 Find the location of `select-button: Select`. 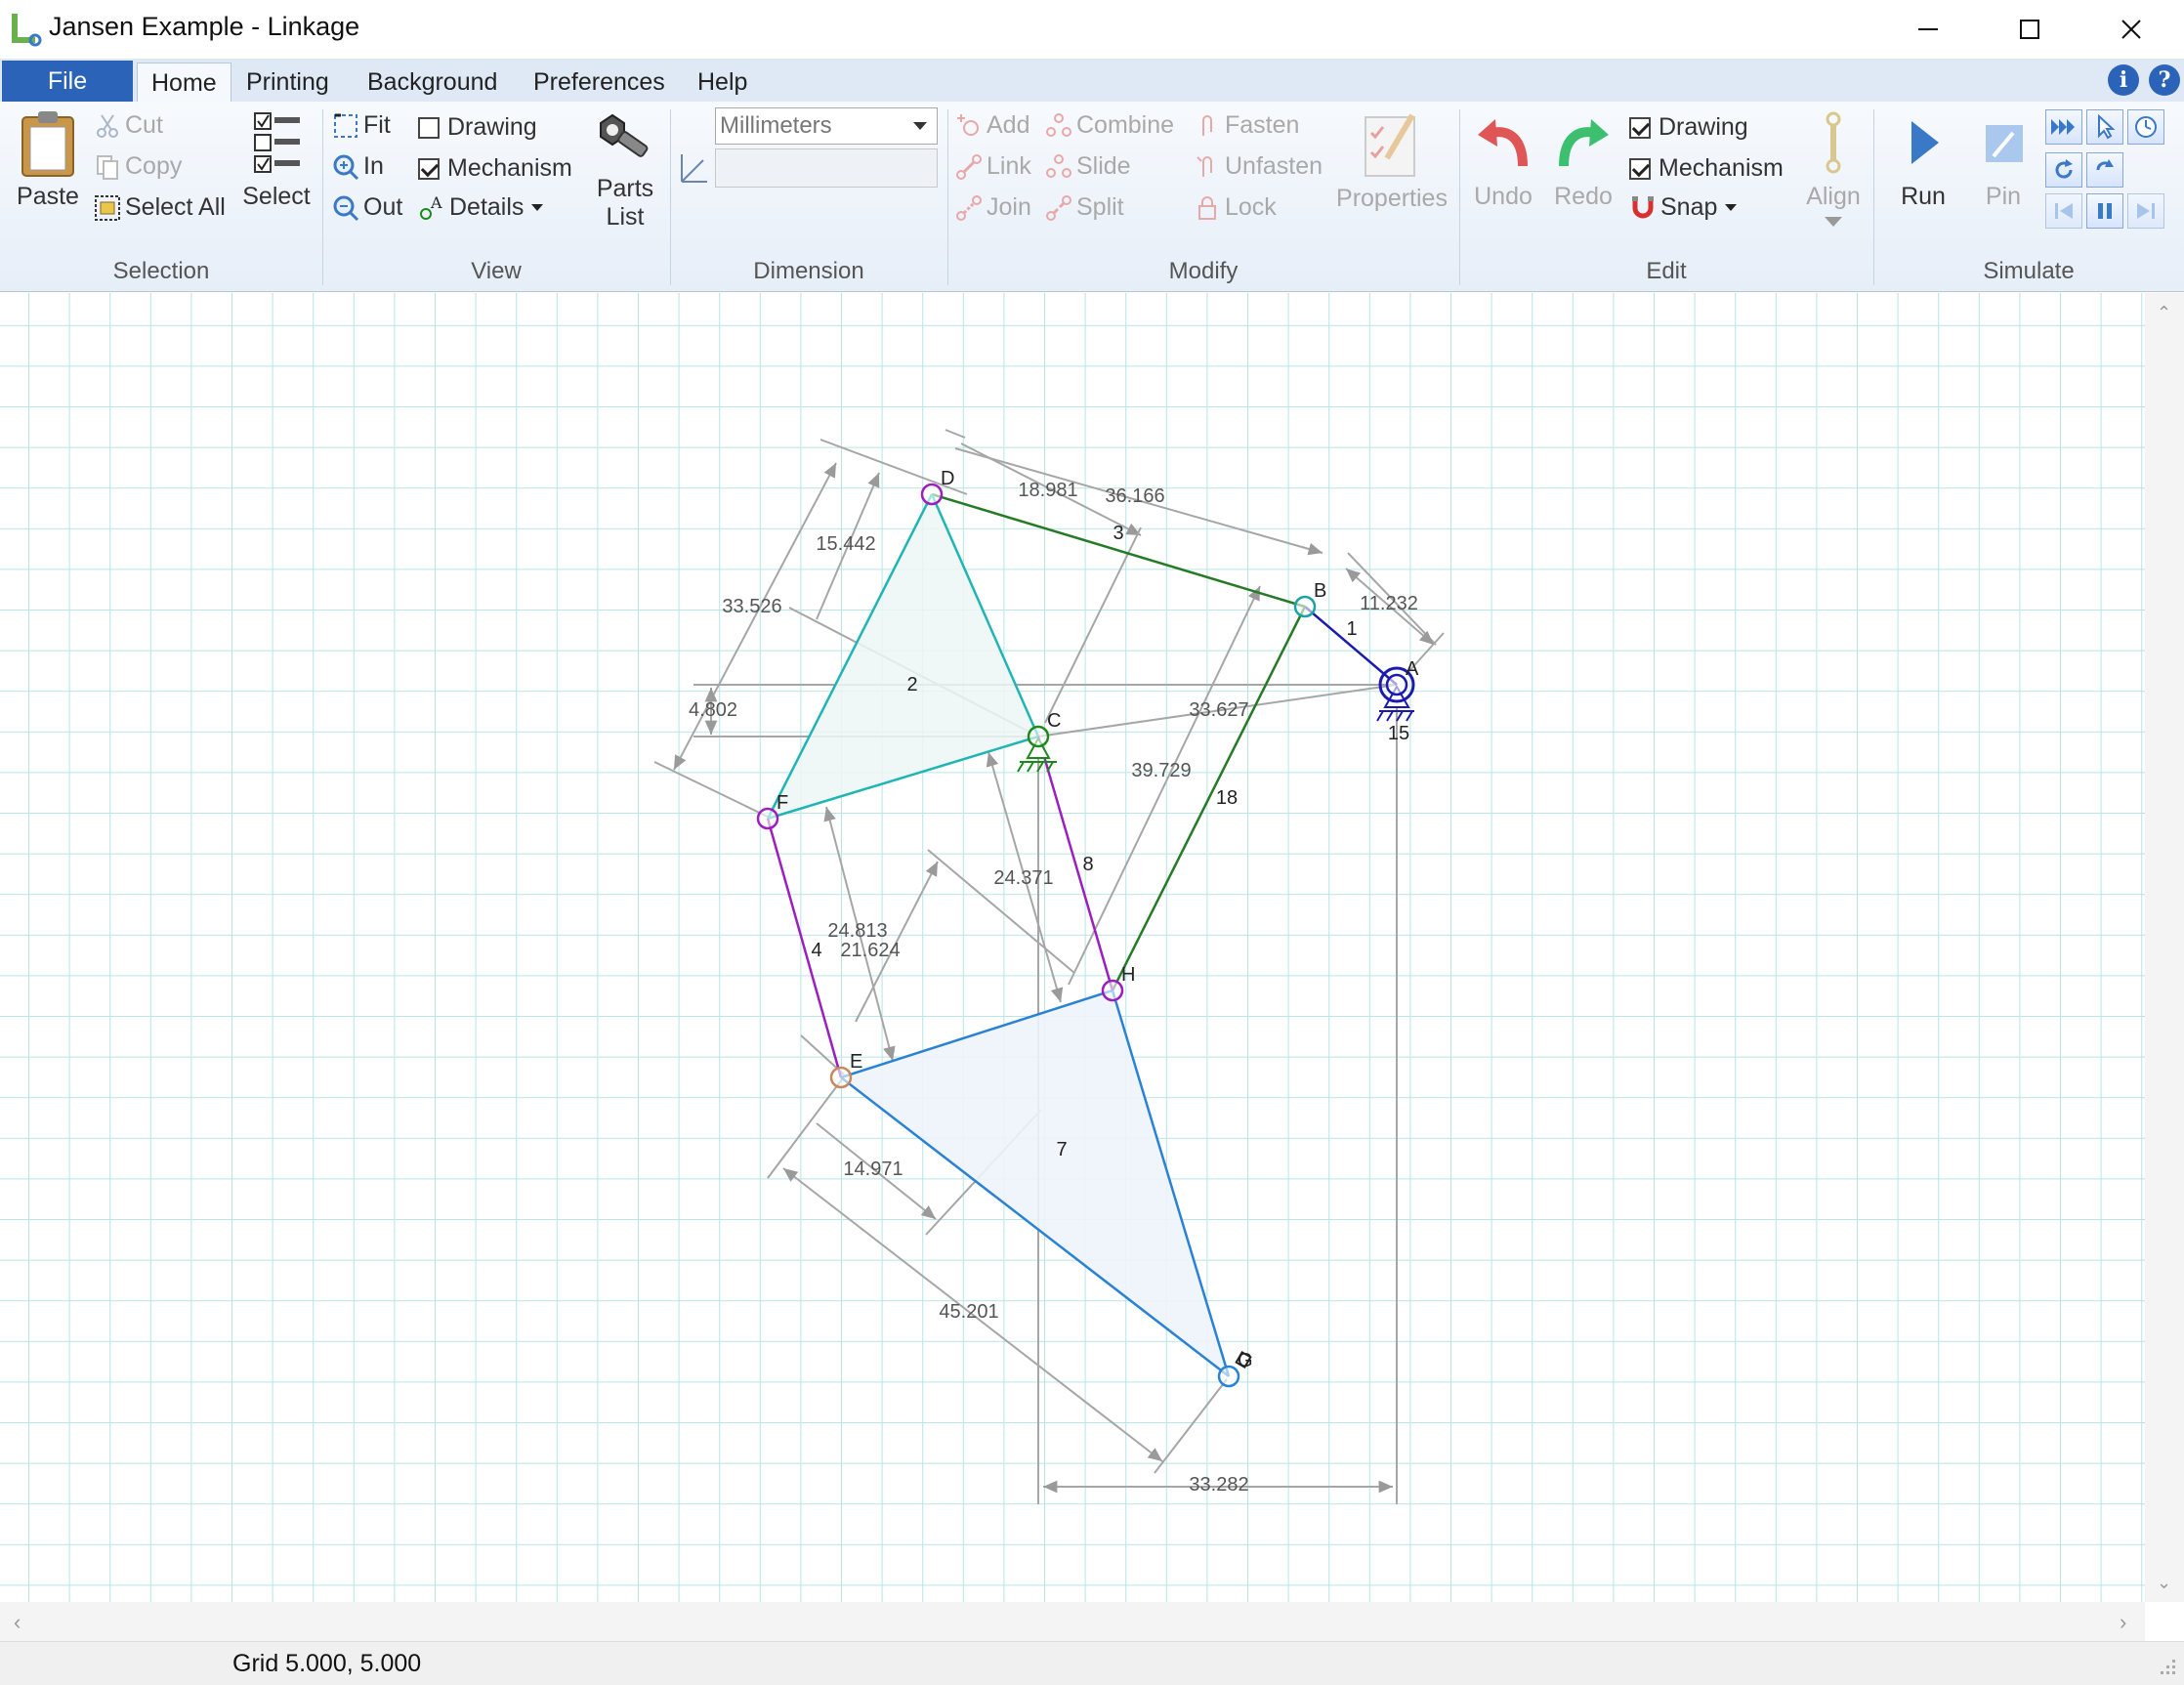

select-button: Select is located at coordinates (276, 160).